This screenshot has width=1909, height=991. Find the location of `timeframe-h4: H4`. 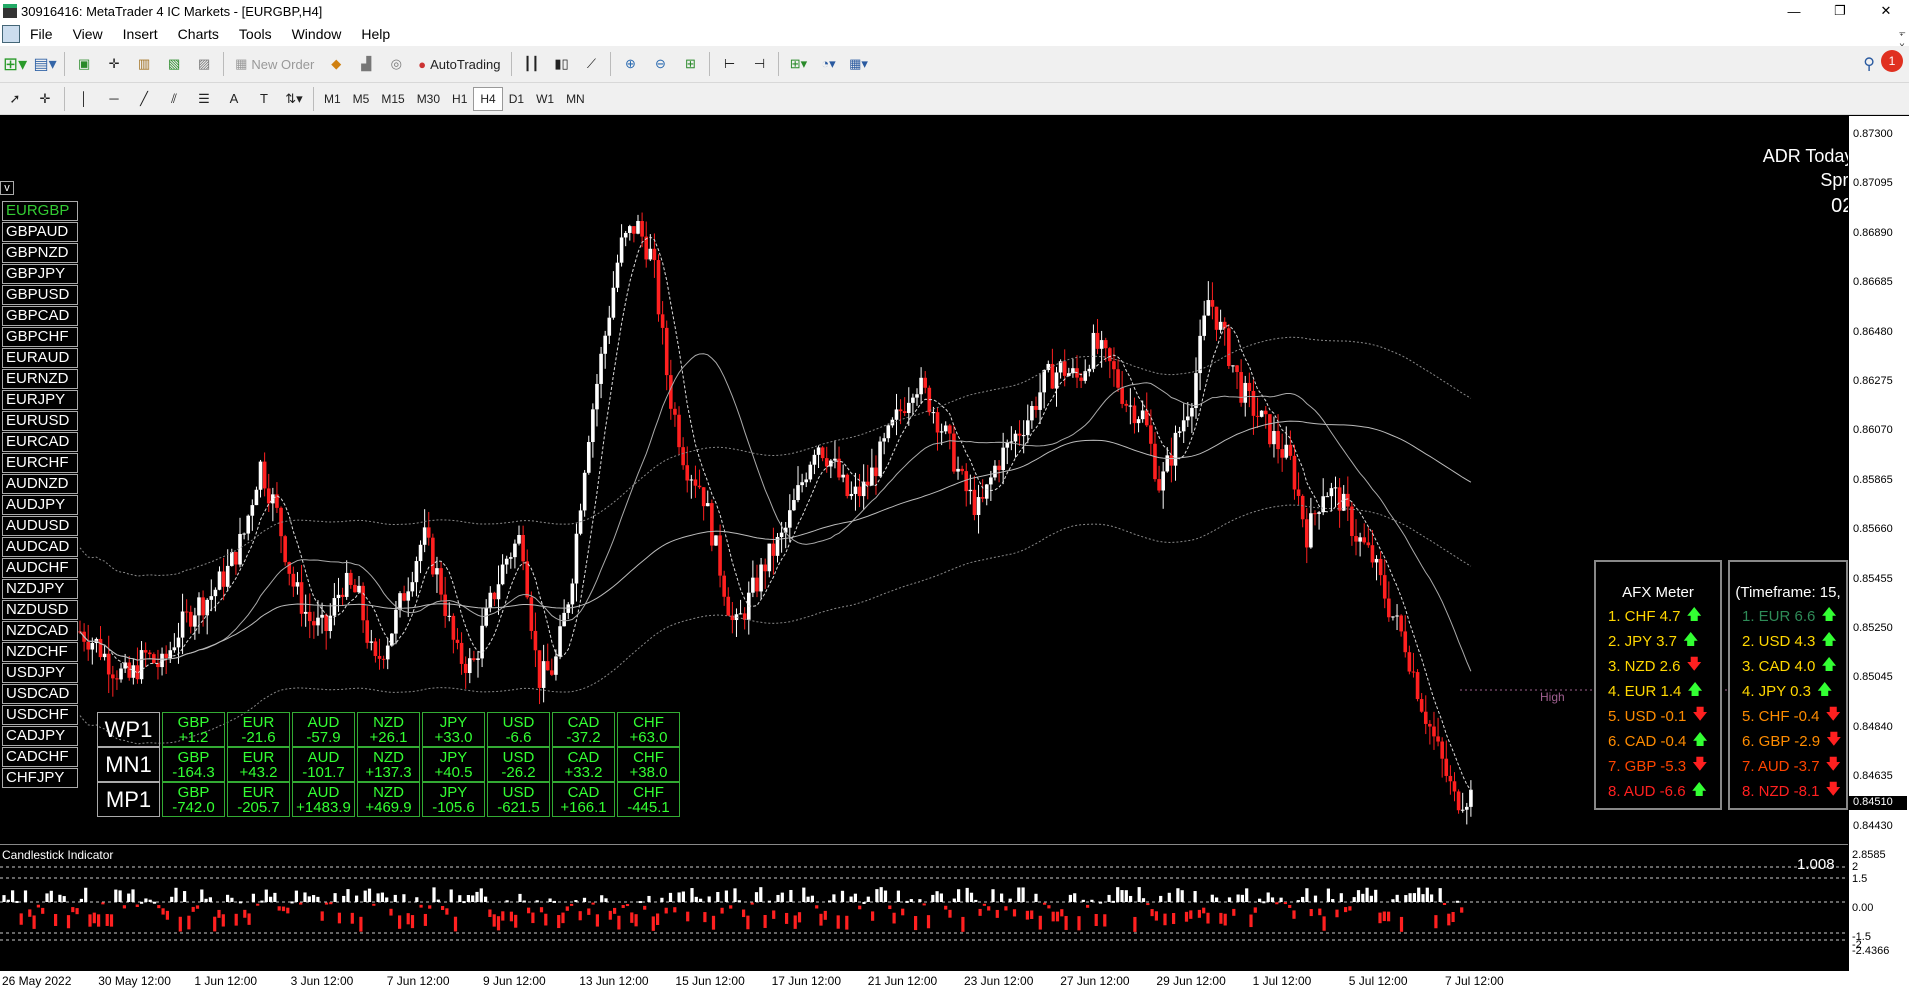

timeframe-h4: H4 is located at coordinates (488, 98).